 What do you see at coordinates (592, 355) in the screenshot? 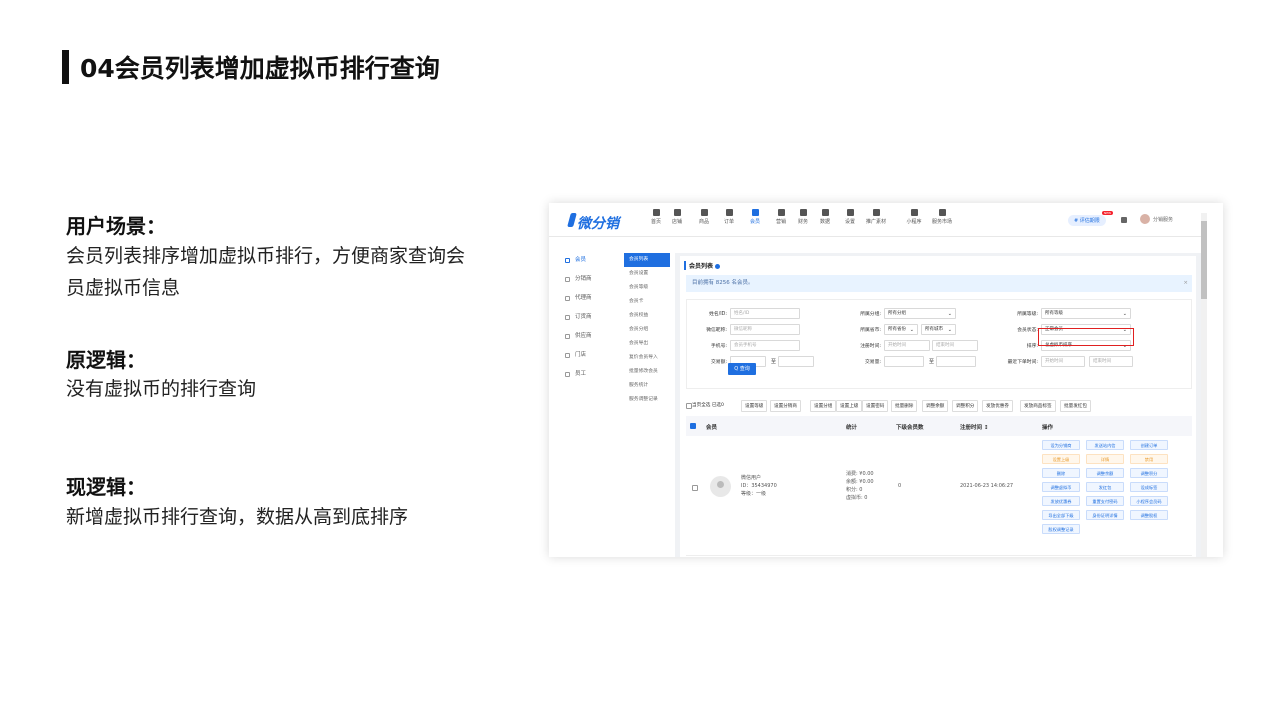
I see `sidebar-item-5: 门店` at bounding box center [592, 355].